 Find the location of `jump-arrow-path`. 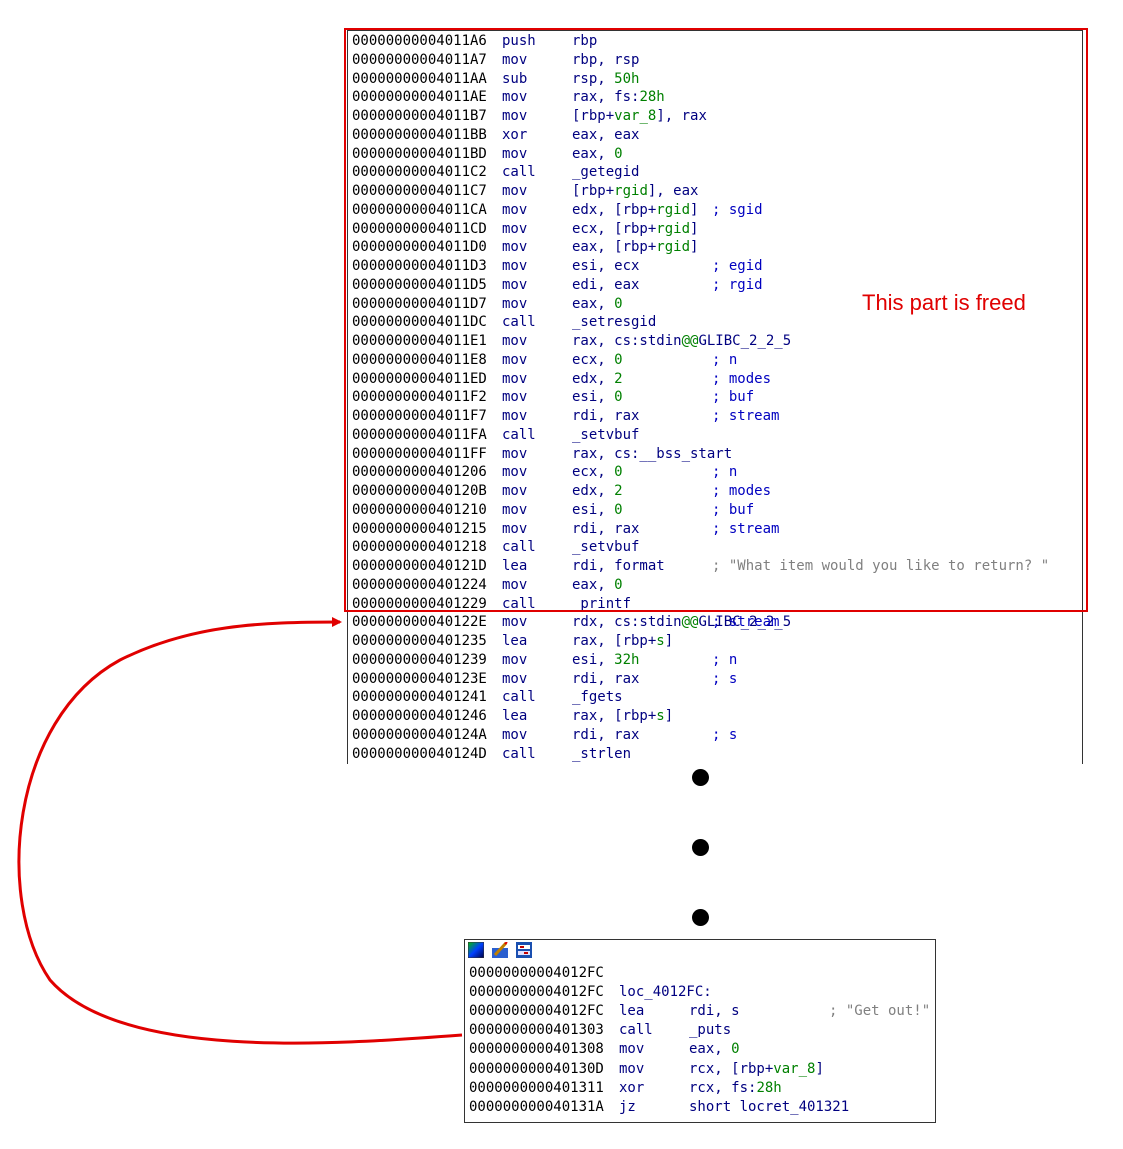

jump-arrow-path is located at coordinates (240, 831).